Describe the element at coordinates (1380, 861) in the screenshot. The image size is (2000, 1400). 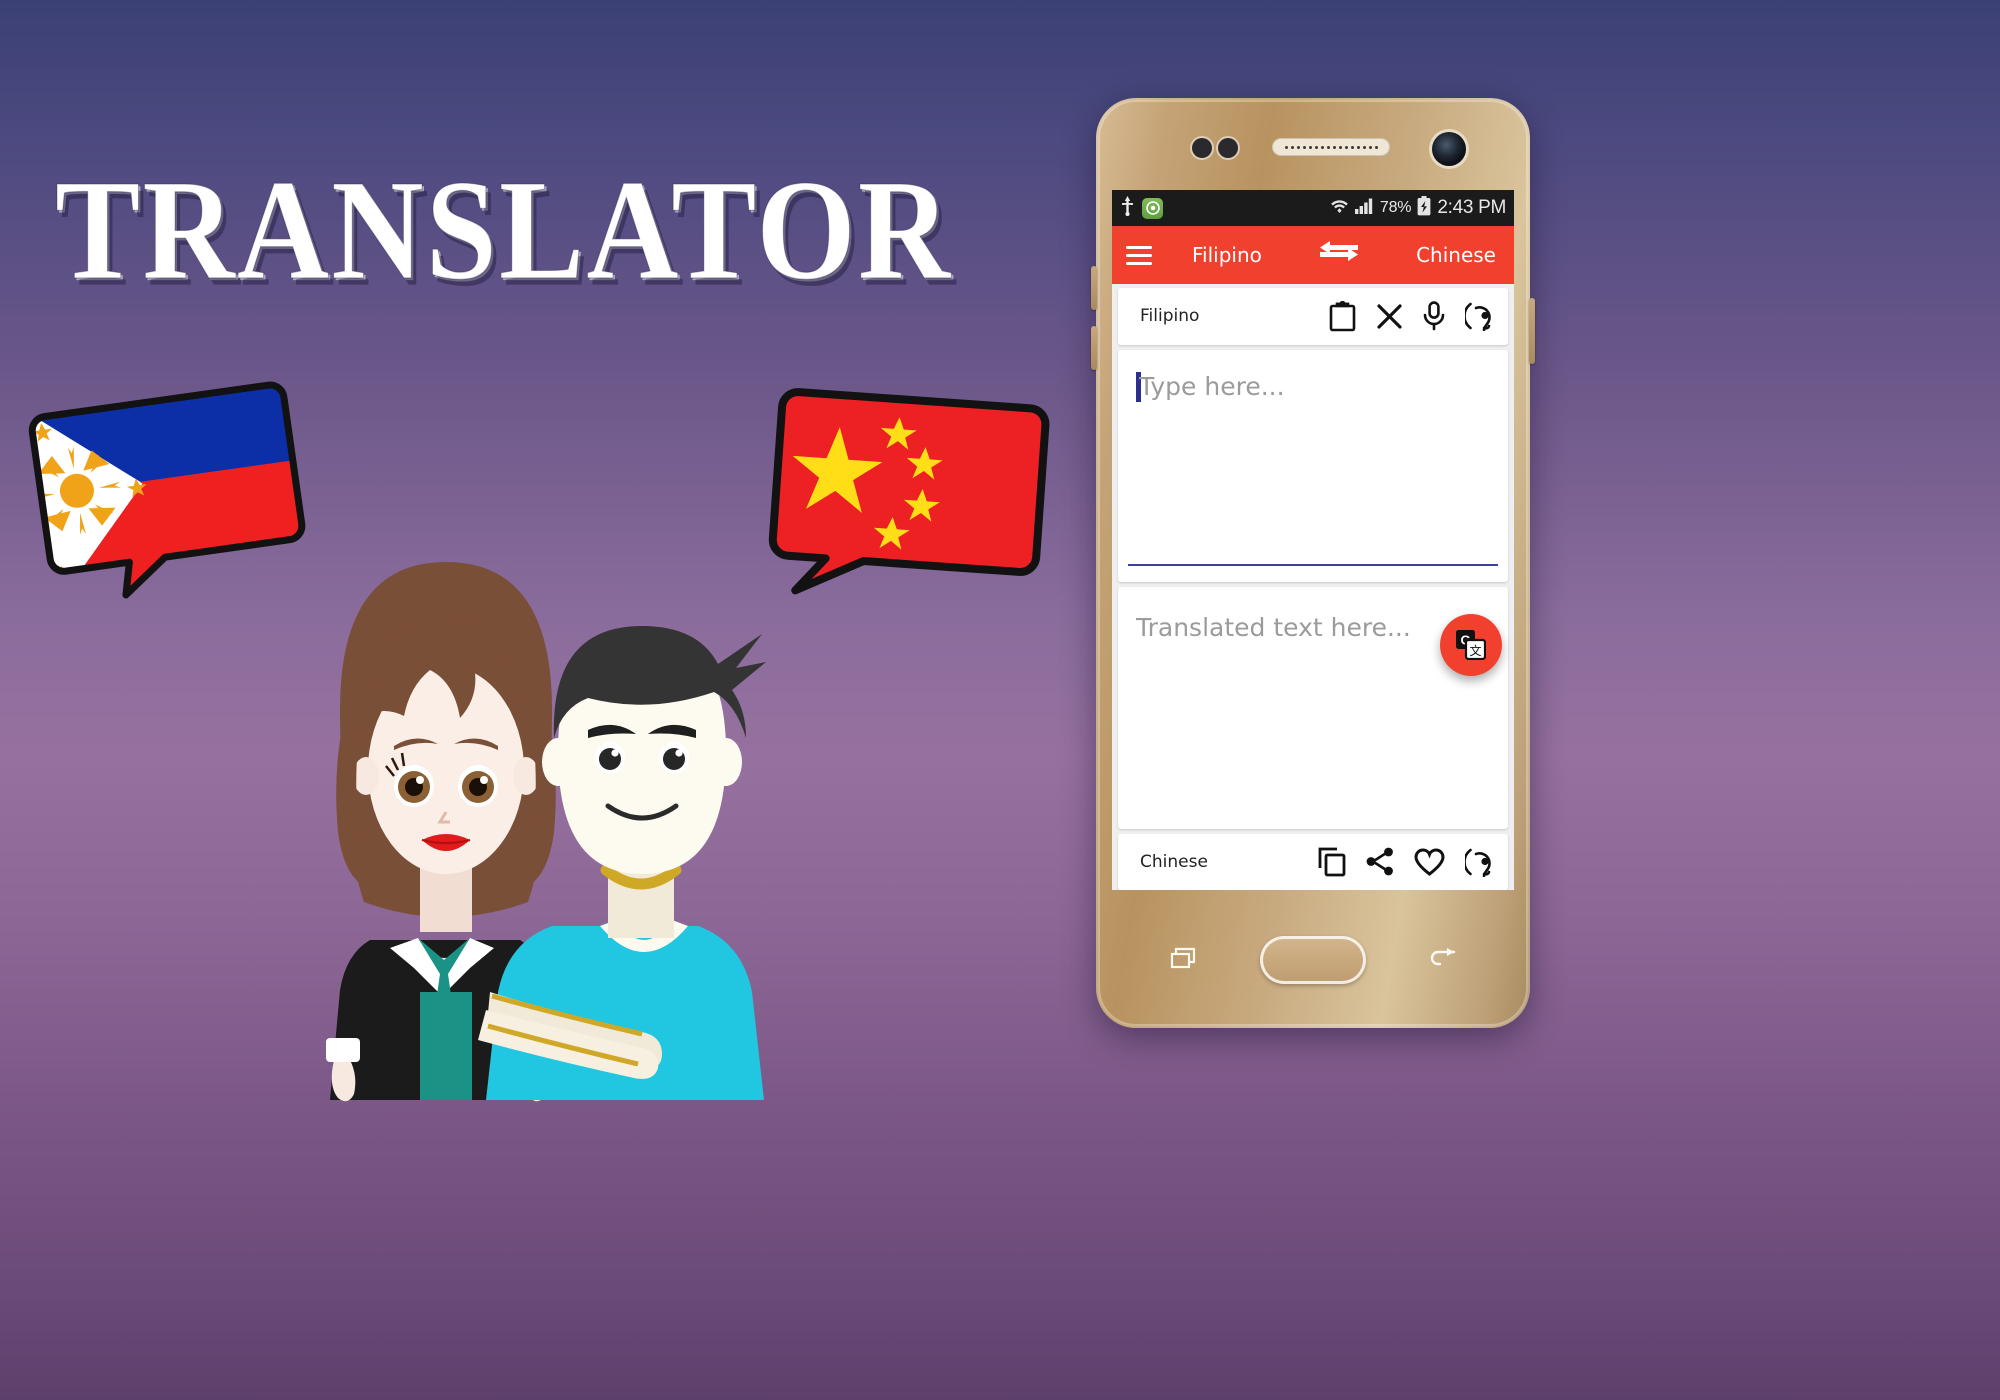
I see `share-icon` at that location.